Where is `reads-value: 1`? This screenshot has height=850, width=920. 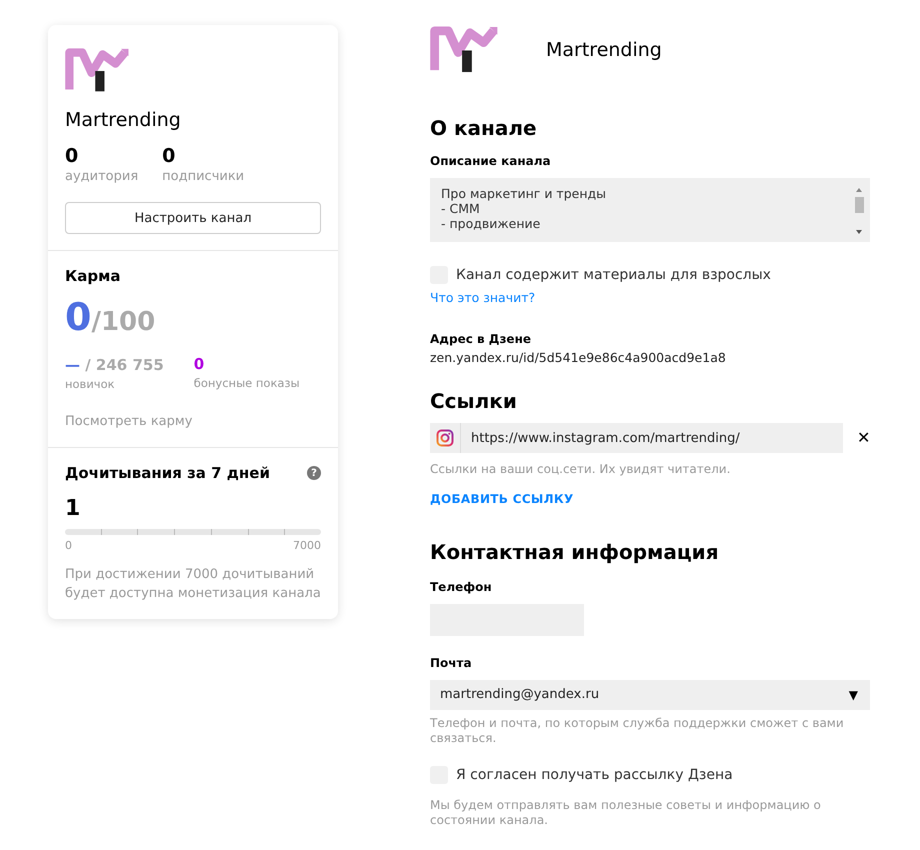 reads-value: 1 is located at coordinates (73, 509).